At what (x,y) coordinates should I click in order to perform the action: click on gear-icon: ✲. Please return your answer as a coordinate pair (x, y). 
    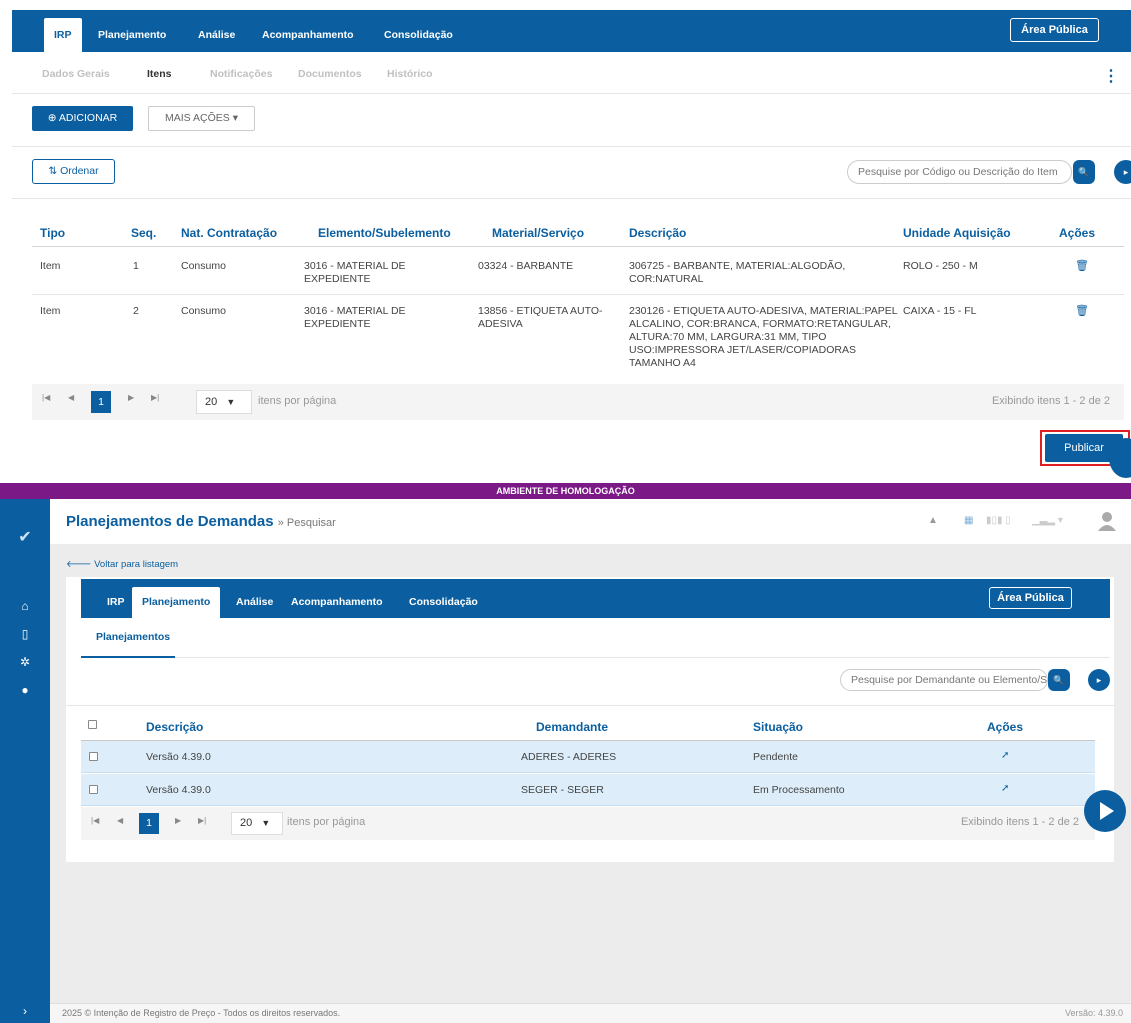
    Looking at the image, I should click on (25, 662).